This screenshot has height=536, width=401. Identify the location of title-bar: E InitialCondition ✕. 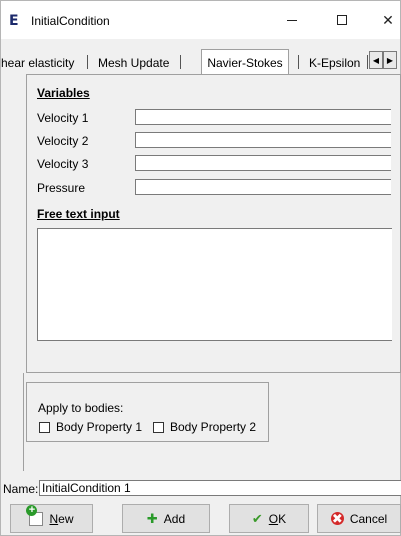
(200, 20).